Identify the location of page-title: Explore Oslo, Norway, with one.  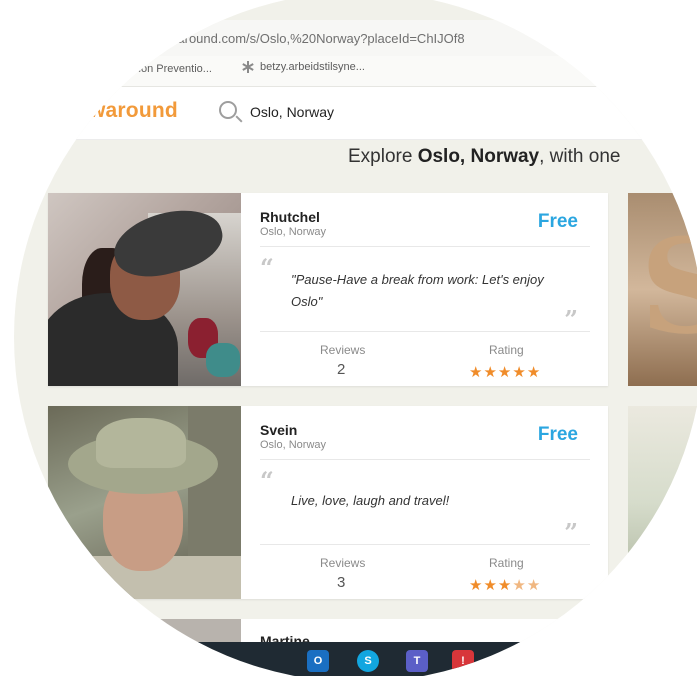
(484, 156).